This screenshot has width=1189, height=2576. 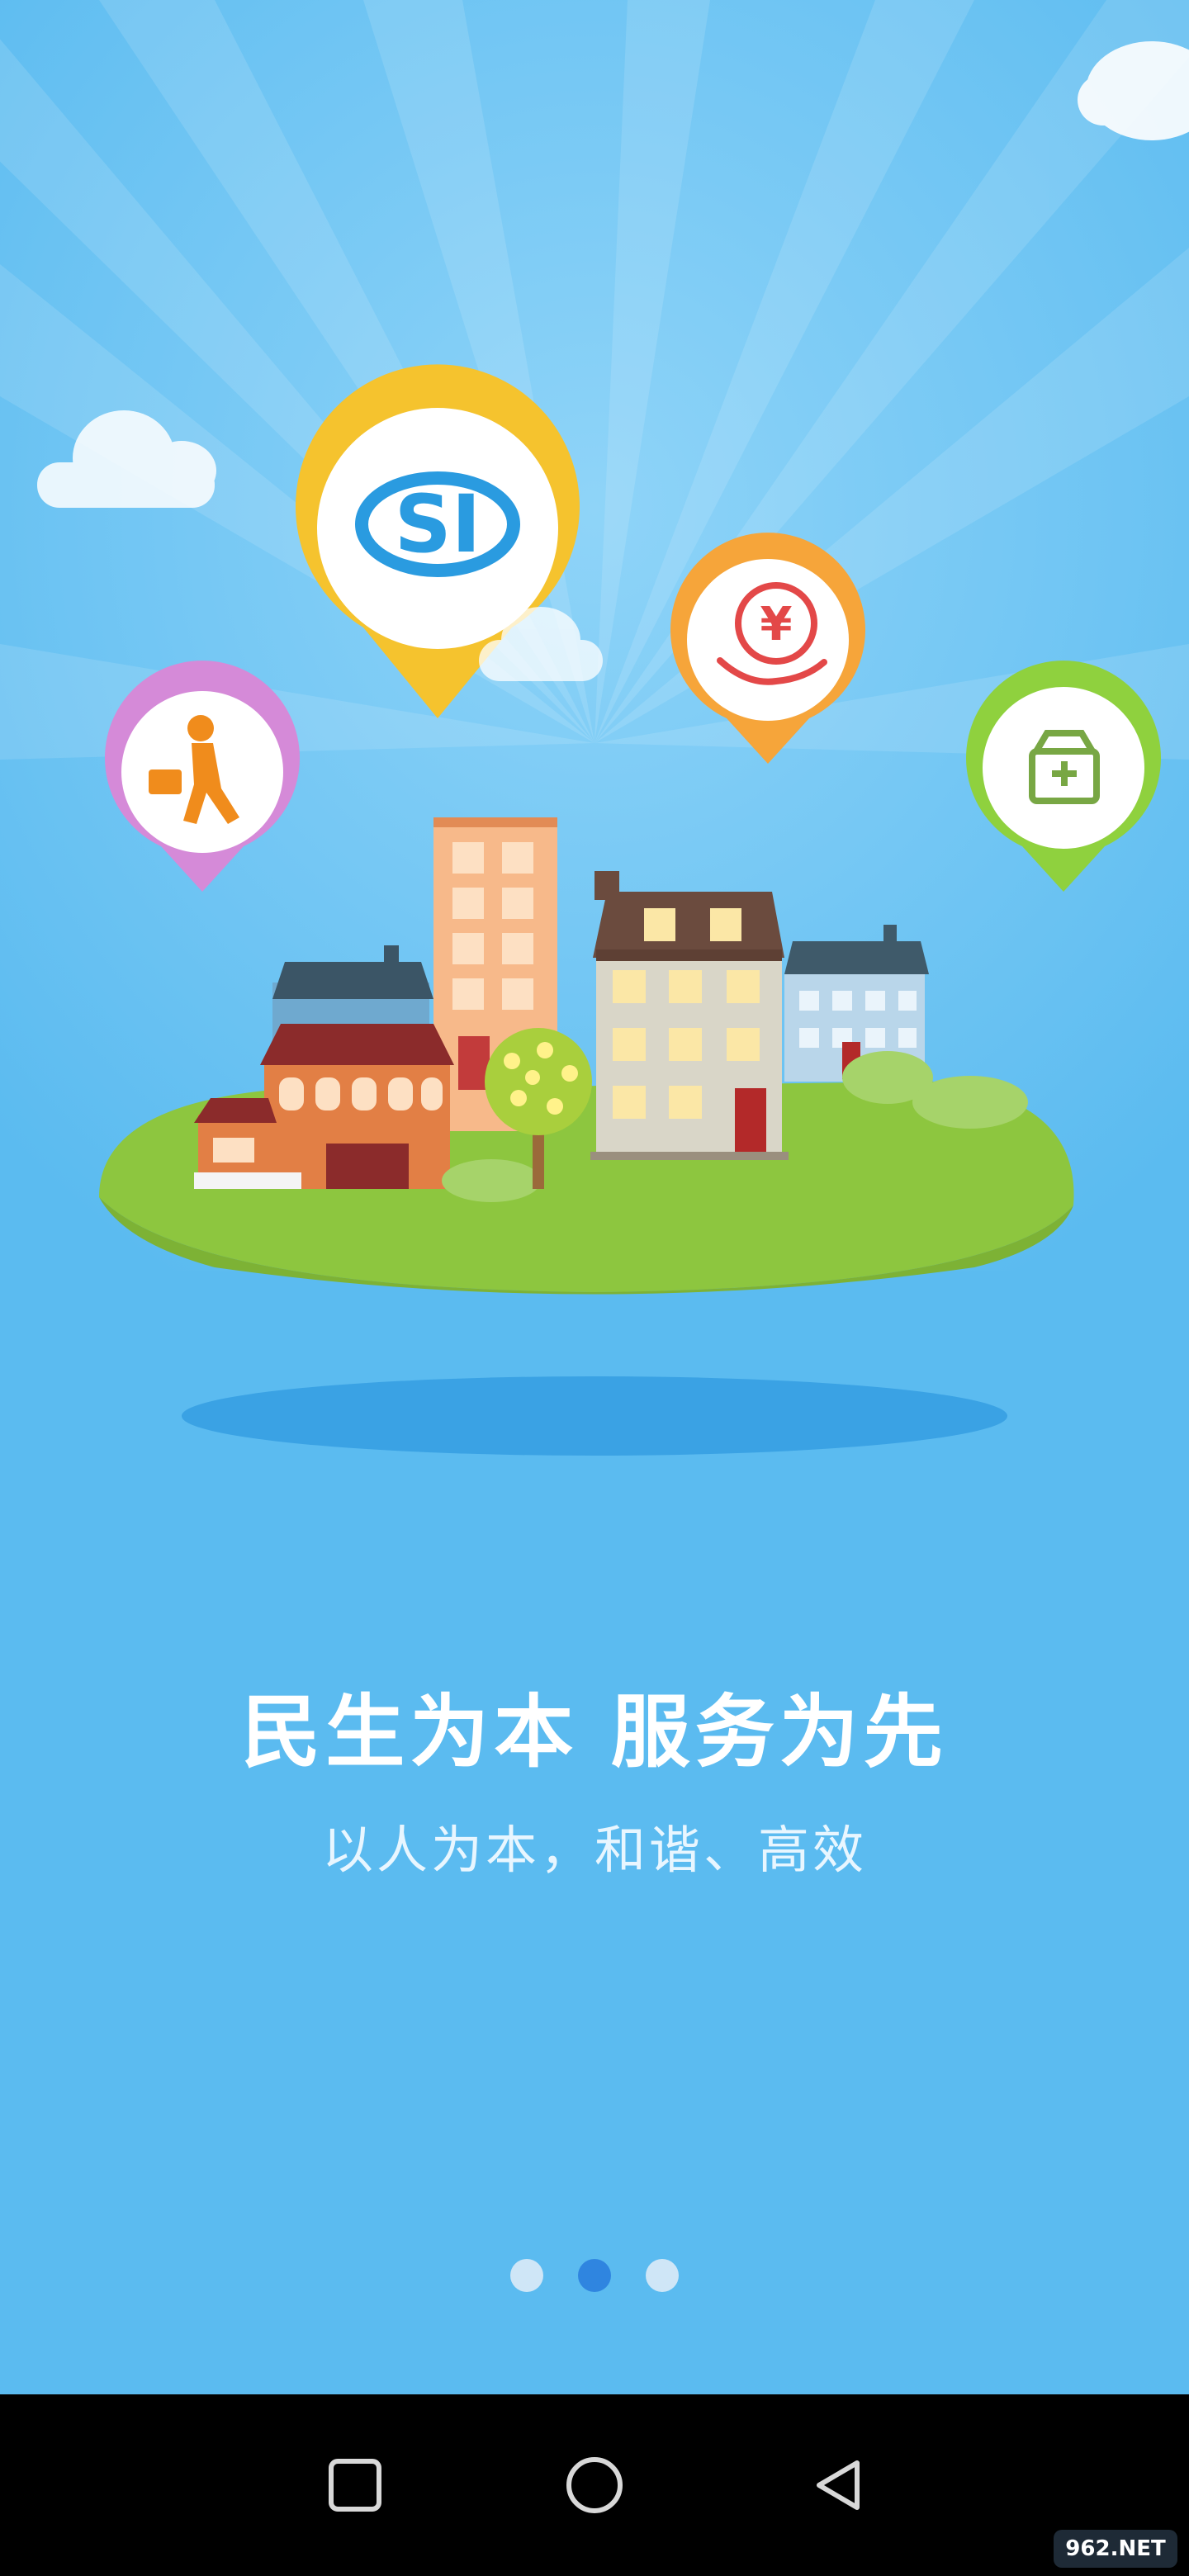 I want to click on recents-button, so click(x=355, y=2485).